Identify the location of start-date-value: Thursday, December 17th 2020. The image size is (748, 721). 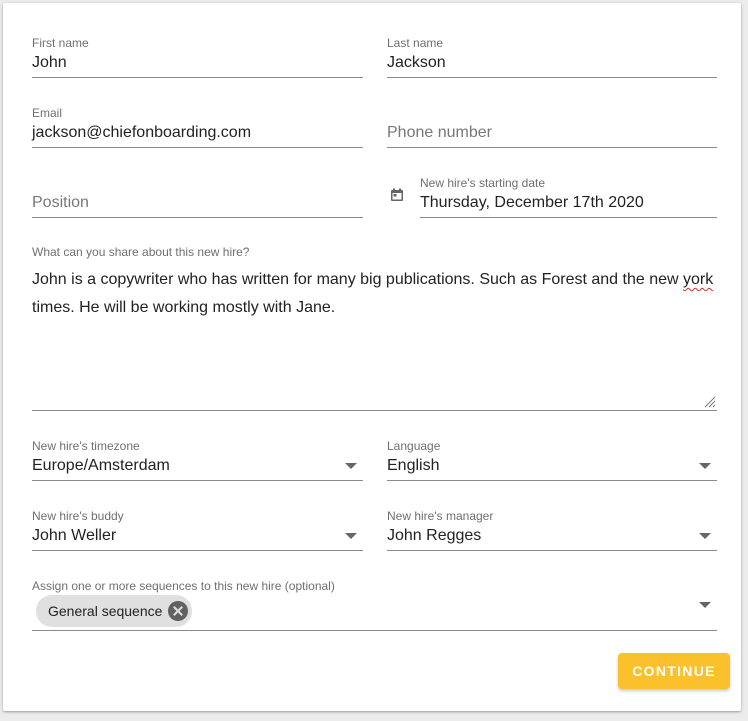
(532, 203).